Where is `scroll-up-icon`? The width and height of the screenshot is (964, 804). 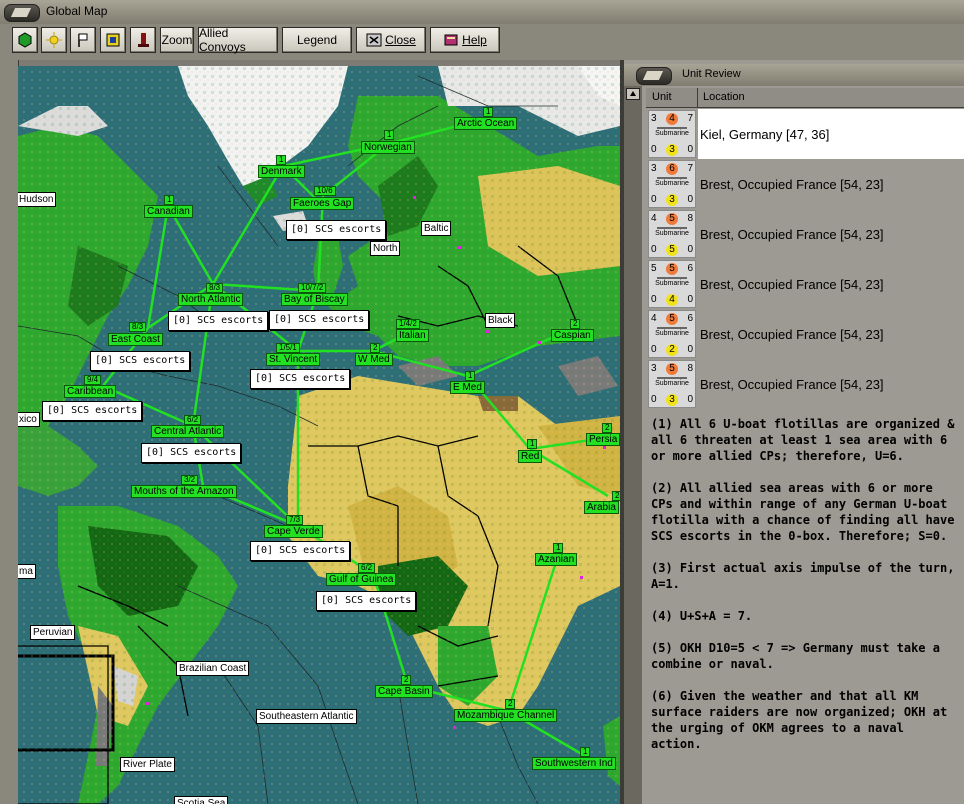
scroll-up-icon is located at coordinates (633, 94).